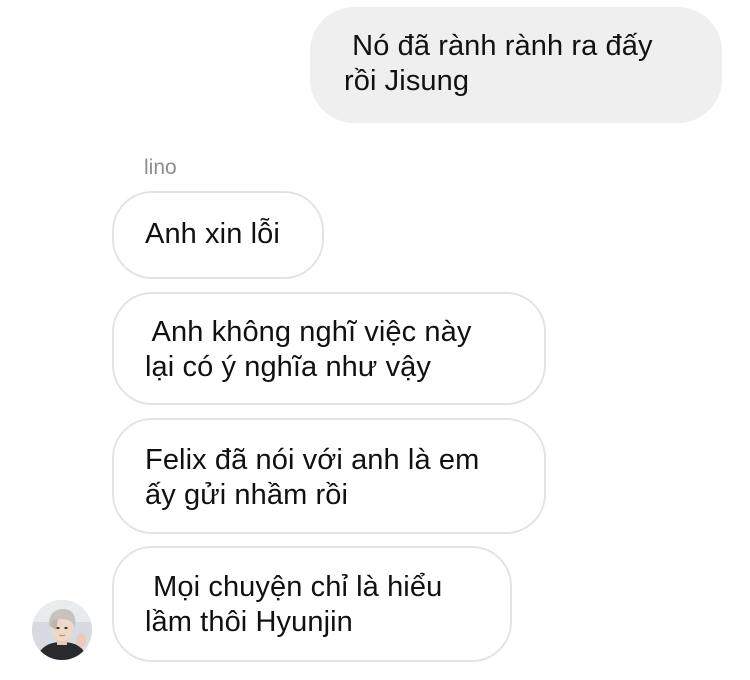 This screenshot has height=680, width=750. What do you see at coordinates (160, 167) in the screenshot?
I see `sender-name-label: lino` at bounding box center [160, 167].